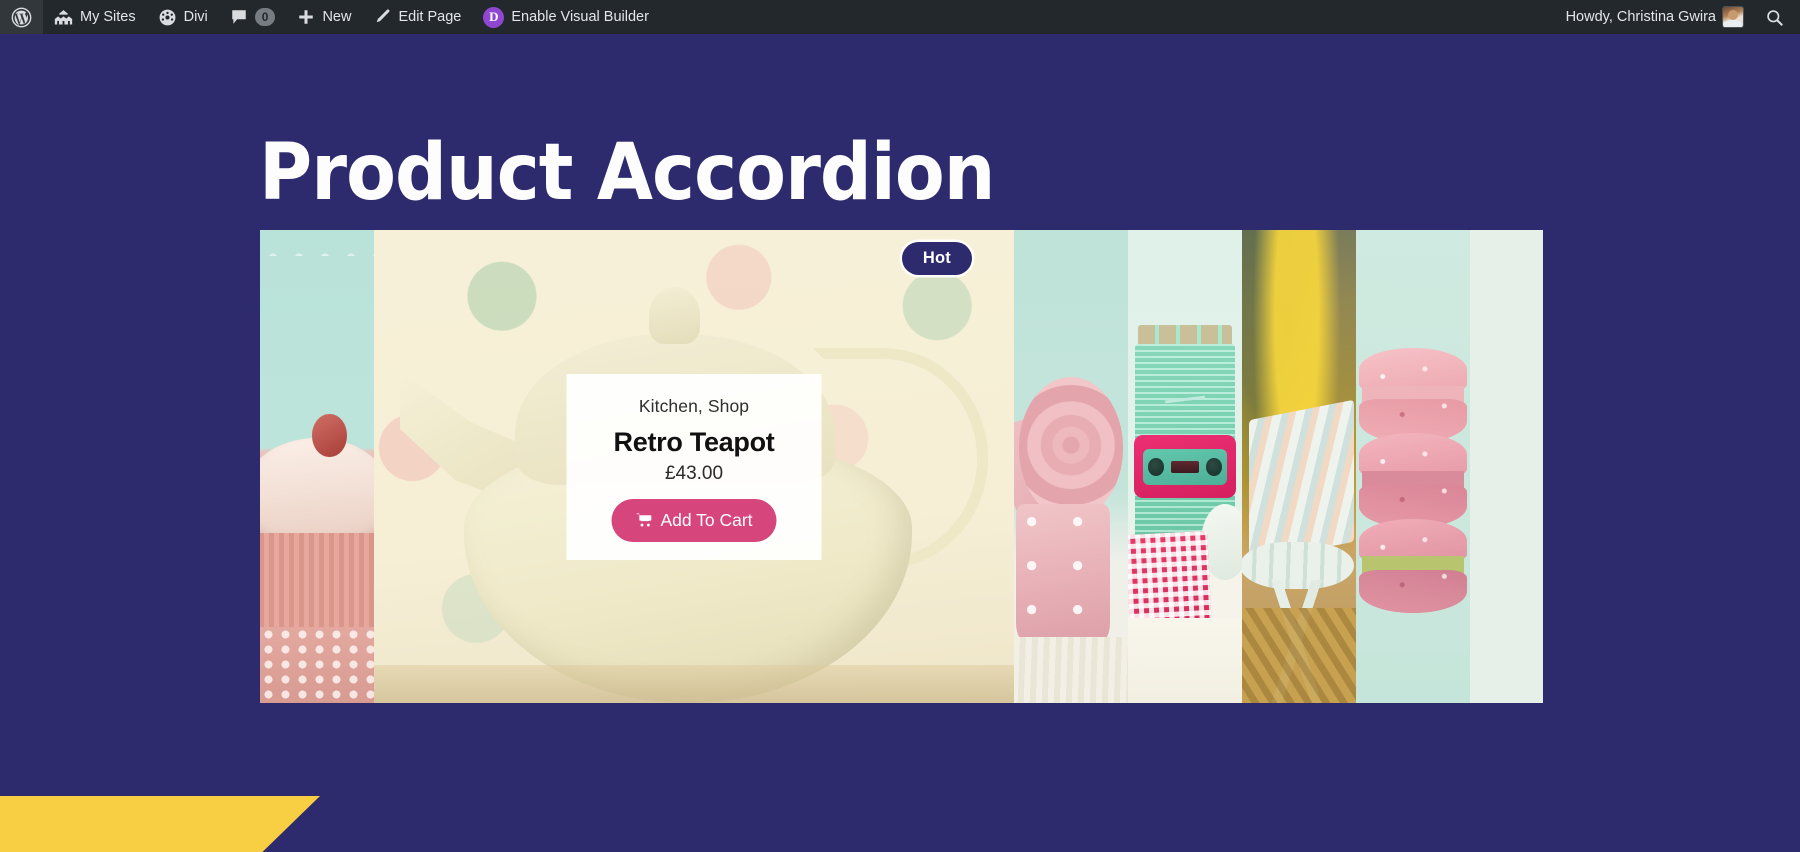  I want to click on admin-bar-label-enable-visual-builder: Enable Visual Builder, so click(580, 16).